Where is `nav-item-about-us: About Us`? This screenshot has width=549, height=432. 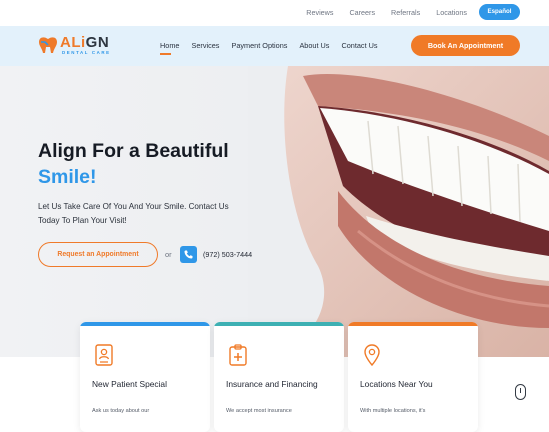 nav-item-about-us: About Us is located at coordinates (314, 45).